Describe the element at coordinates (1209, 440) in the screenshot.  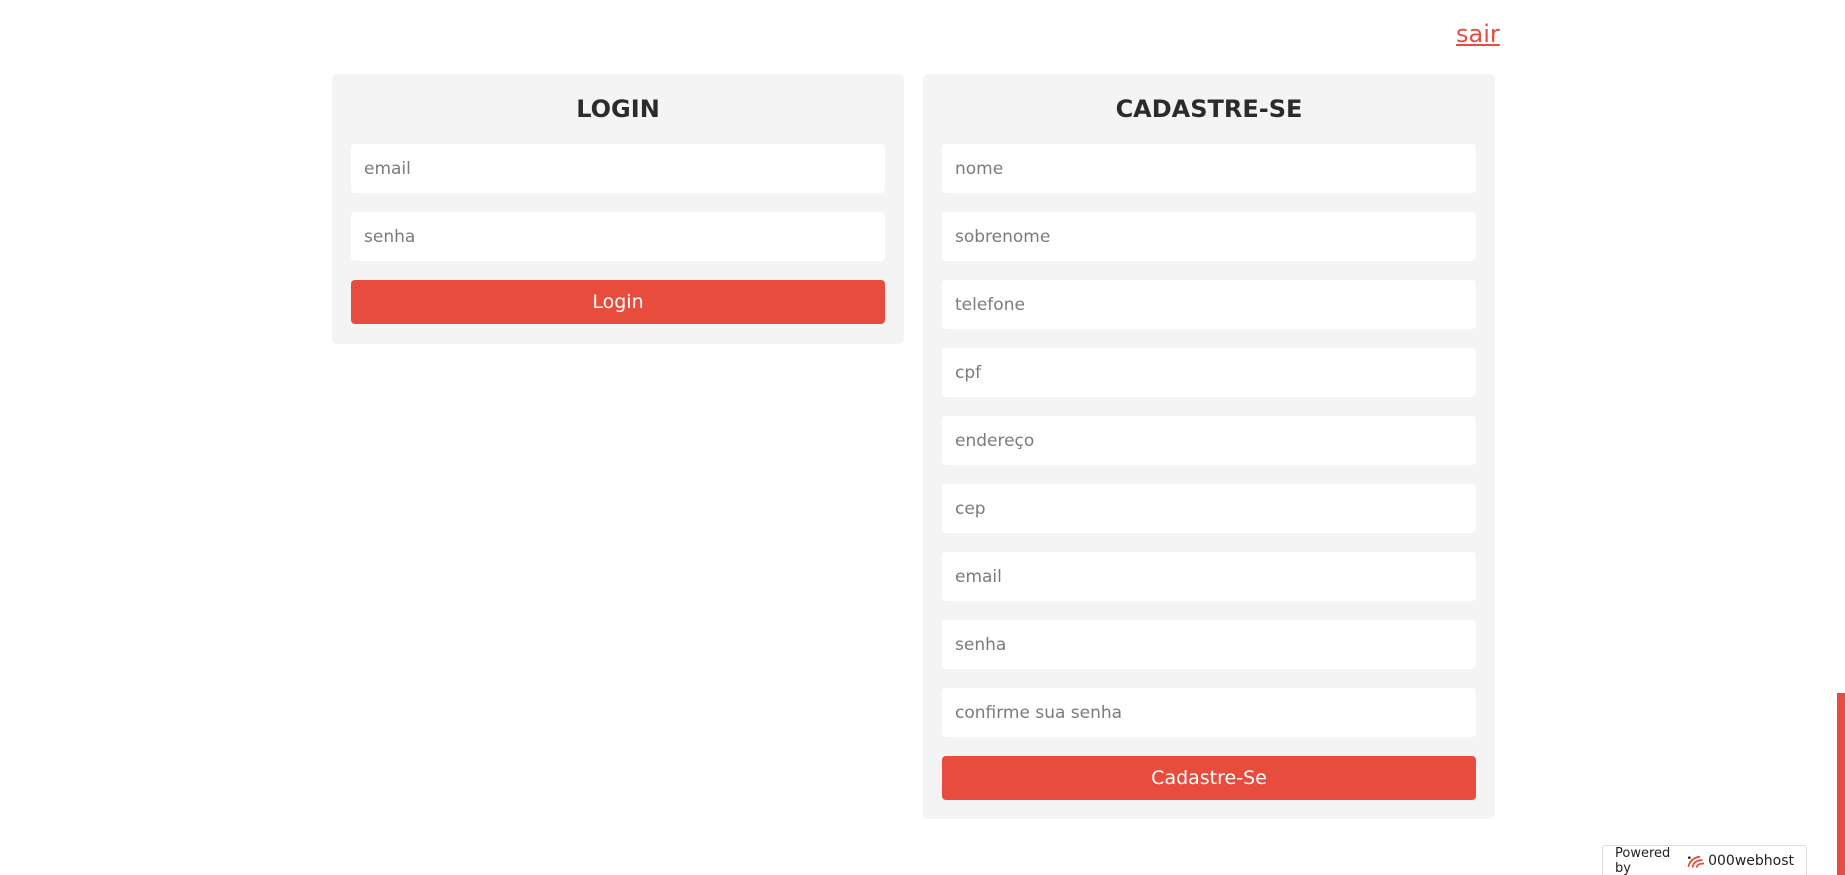
I see `signup-address-input` at that location.